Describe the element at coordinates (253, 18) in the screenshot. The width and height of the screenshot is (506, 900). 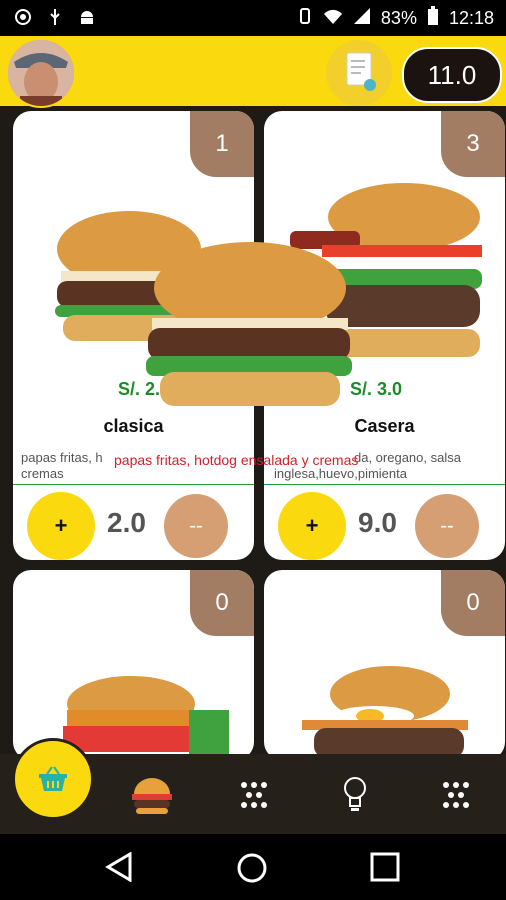
I see `status-bar: 83% 12:18` at that location.